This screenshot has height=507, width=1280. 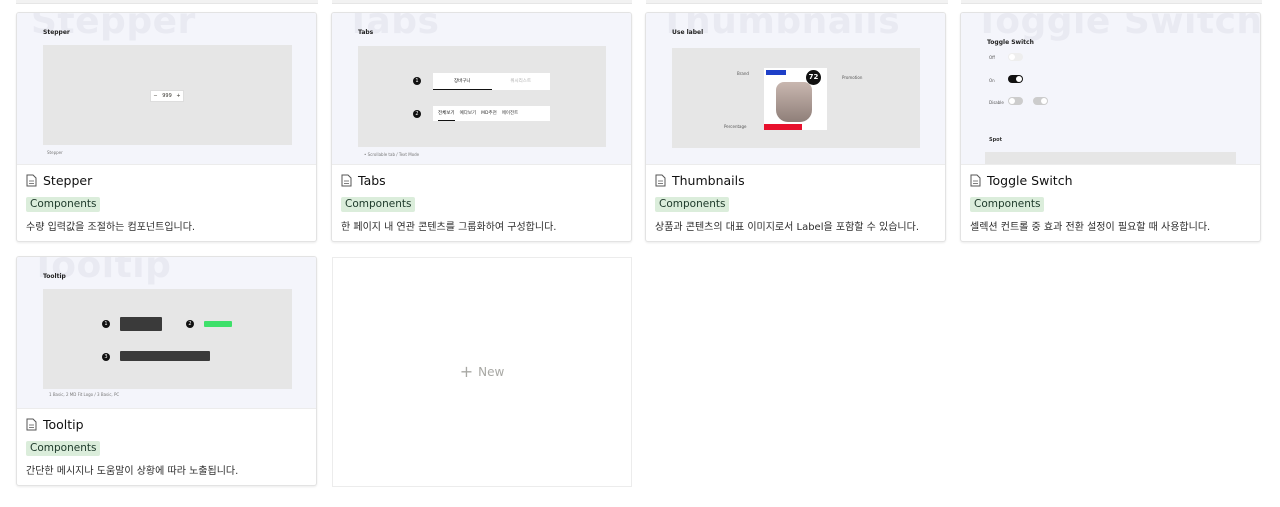 What do you see at coordinates (1117, 27) in the screenshot?
I see `cover-watermark: Toggle Switch` at bounding box center [1117, 27].